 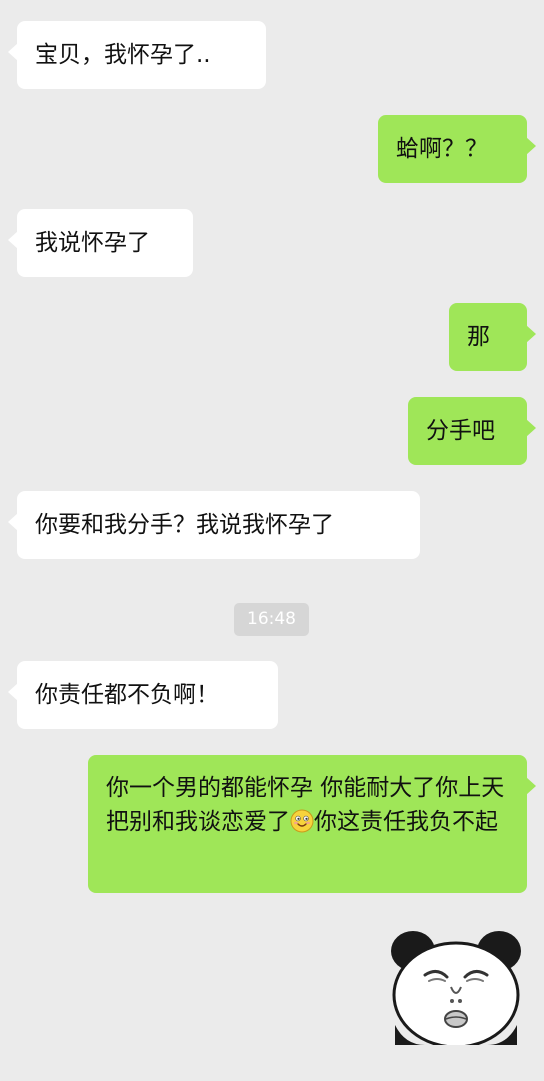 I want to click on message-bubble: 宝贝，我怀孕了.., so click(x=137, y=55).